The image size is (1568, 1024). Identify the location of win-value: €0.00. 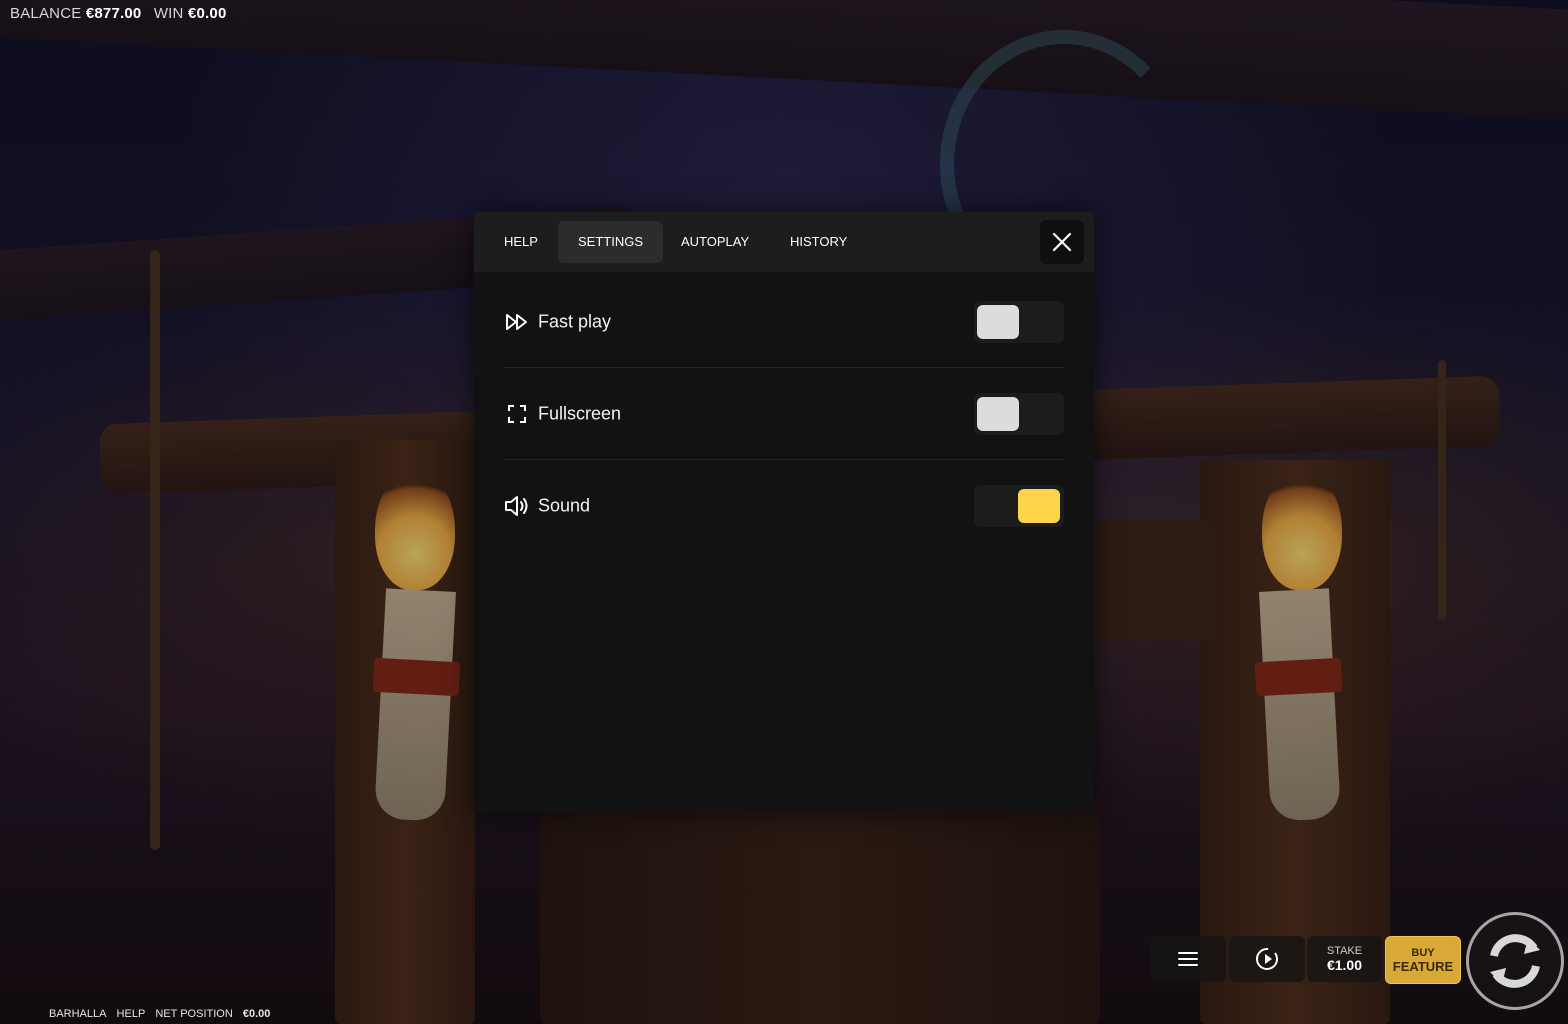
(207, 13).